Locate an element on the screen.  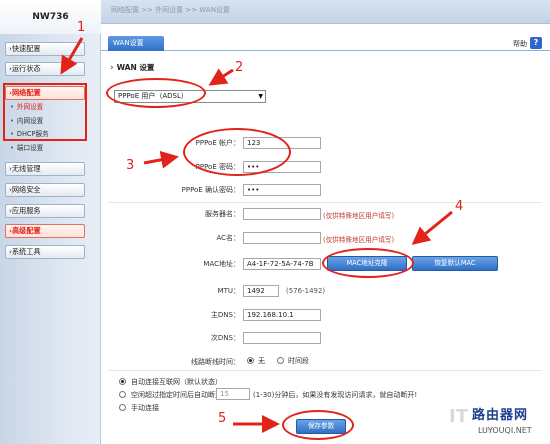
watermark-url: LUYOUQI.NET is located at coordinates (505, 430).